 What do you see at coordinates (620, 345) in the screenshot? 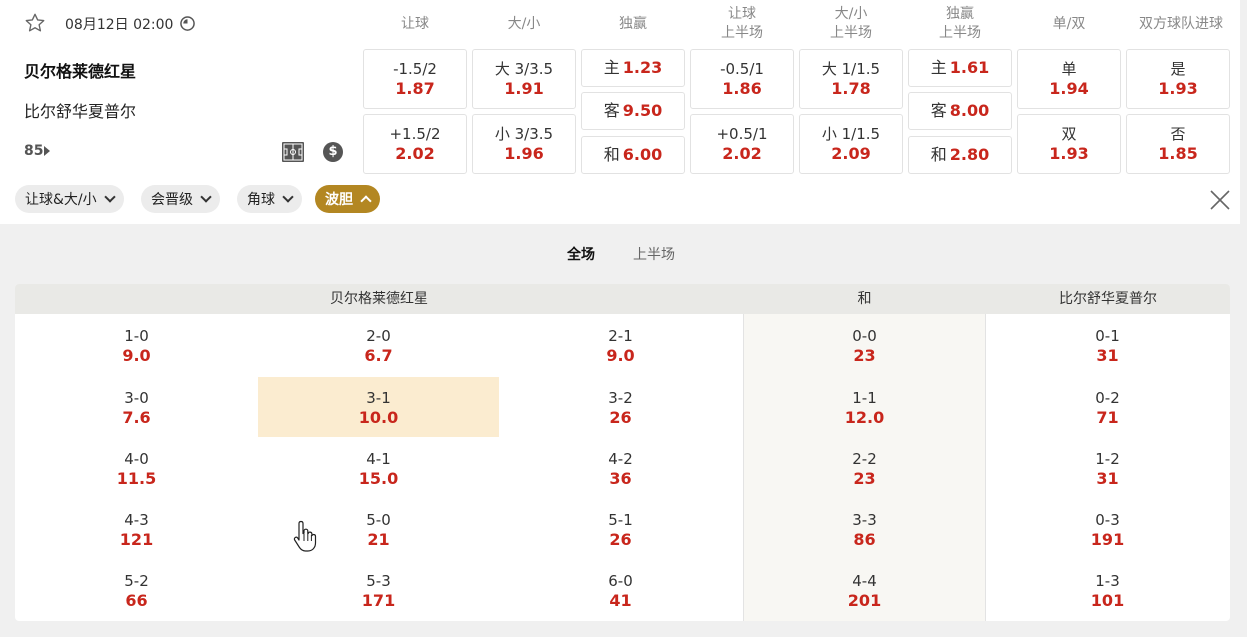
I see `score-cell: 2-1 9.0` at bounding box center [620, 345].